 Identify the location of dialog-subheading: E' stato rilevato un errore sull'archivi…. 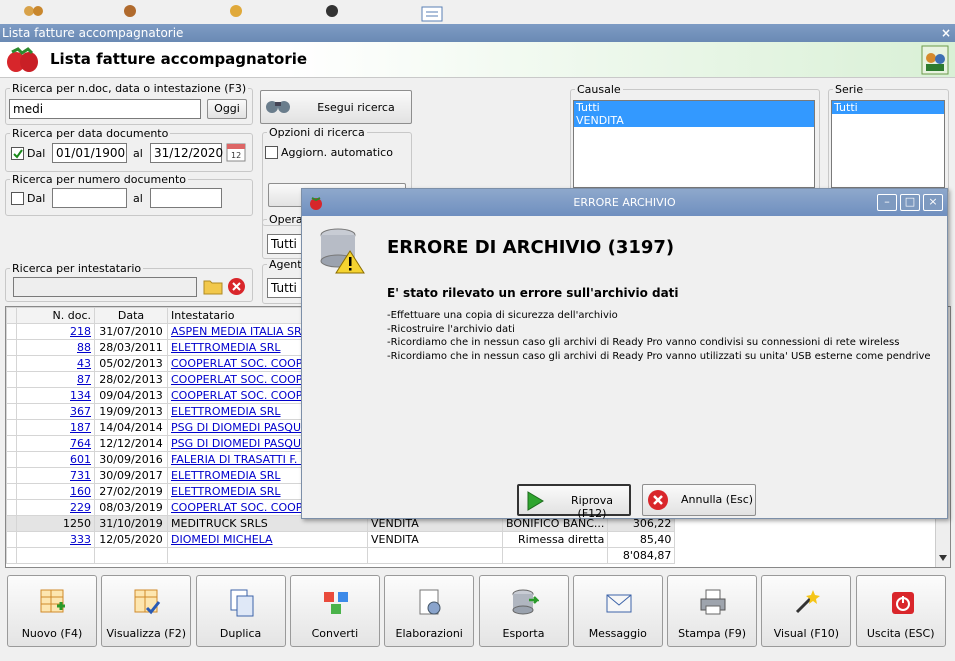
(533, 293).